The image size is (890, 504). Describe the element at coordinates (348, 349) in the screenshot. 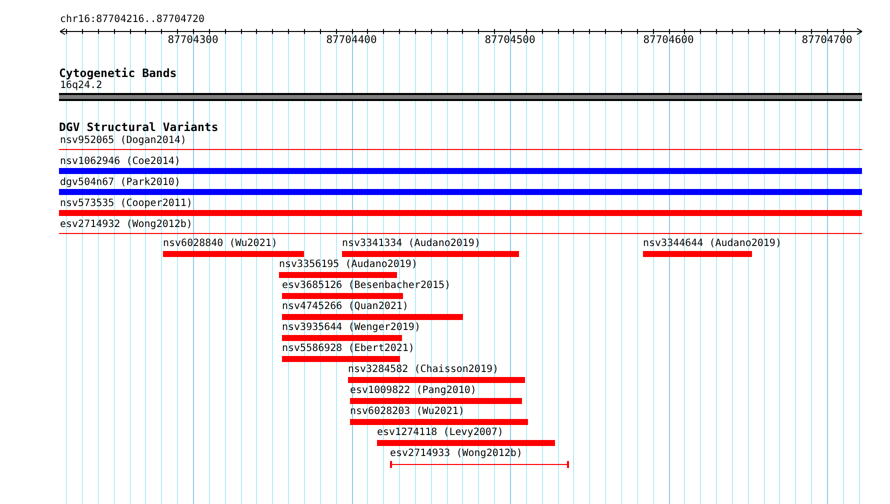

I see `feature-label: nsv5586928 (Ebert2021)` at that location.